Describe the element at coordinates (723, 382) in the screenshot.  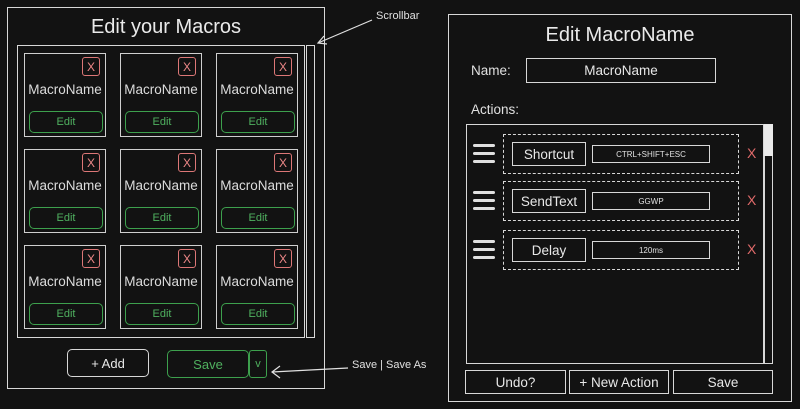
I see `save-macro-button: Save` at that location.